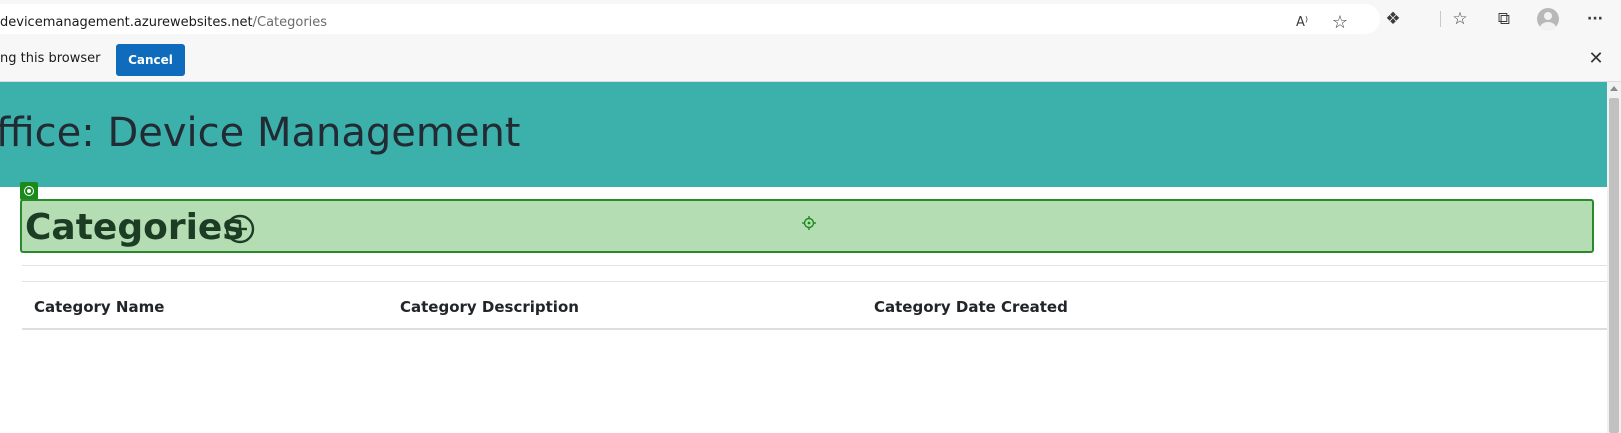 The height and width of the screenshot is (433, 1621). Describe the element at coordinates (29, 191) in the screenshot. I see `selection-target-icon` at that location.